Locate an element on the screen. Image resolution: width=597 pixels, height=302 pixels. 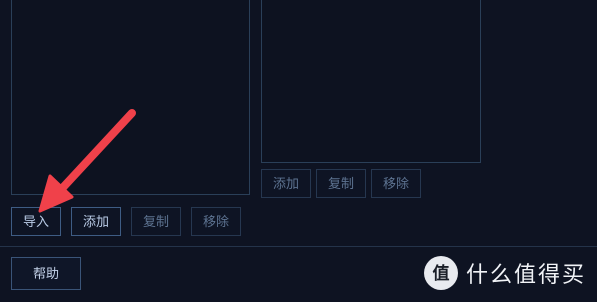
watermark: 值 什么值得买 is located at coordinates (505, 273).